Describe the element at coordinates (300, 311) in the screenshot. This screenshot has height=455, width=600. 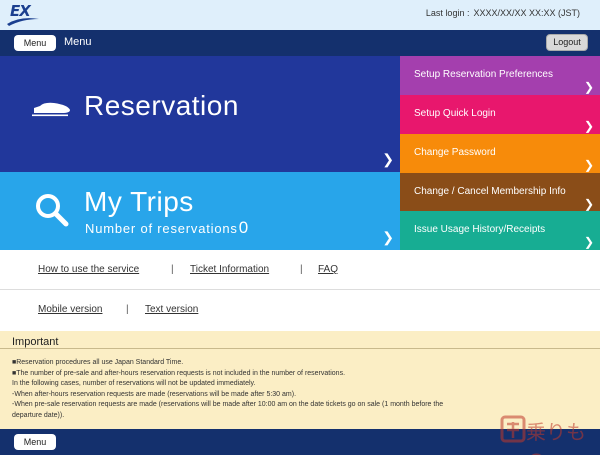
I see `version-links: Mobile version | Text version` at that location.